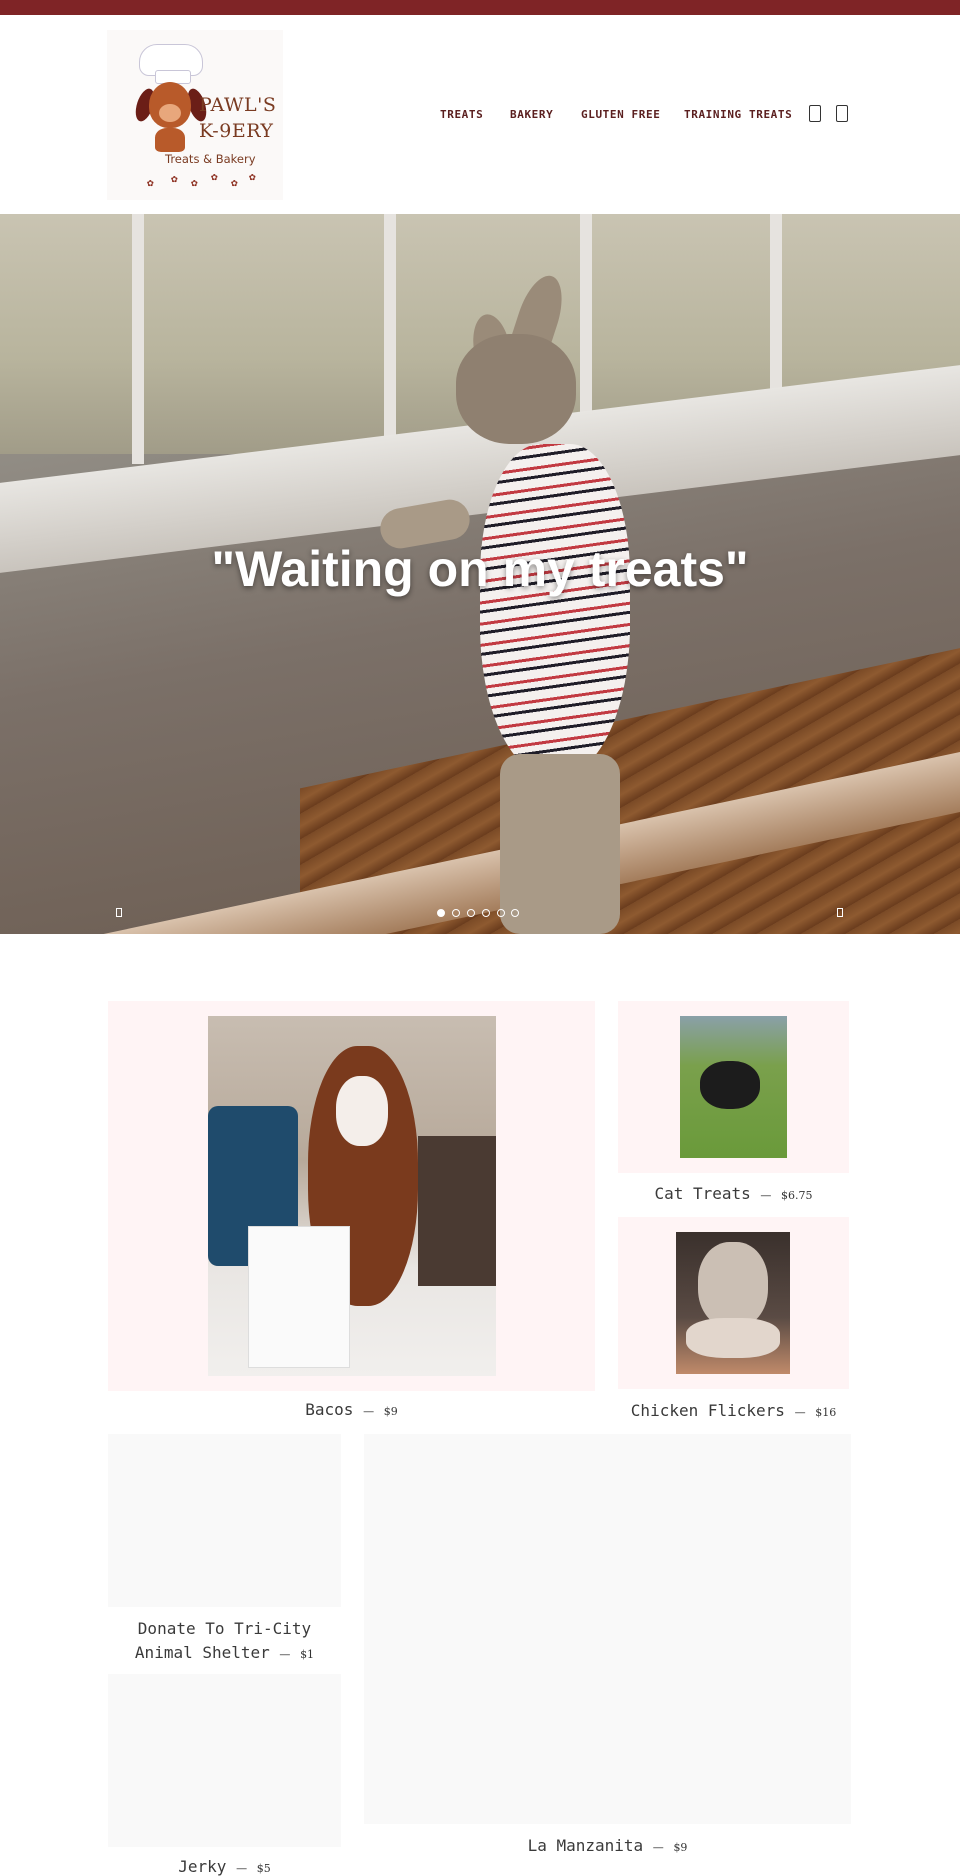 This screenshot has height=1876, width=960. Describe the element at coordinates (237, 118) in the screenshot. I see `brand-name: PAWL'S K-9ERY` at that location.